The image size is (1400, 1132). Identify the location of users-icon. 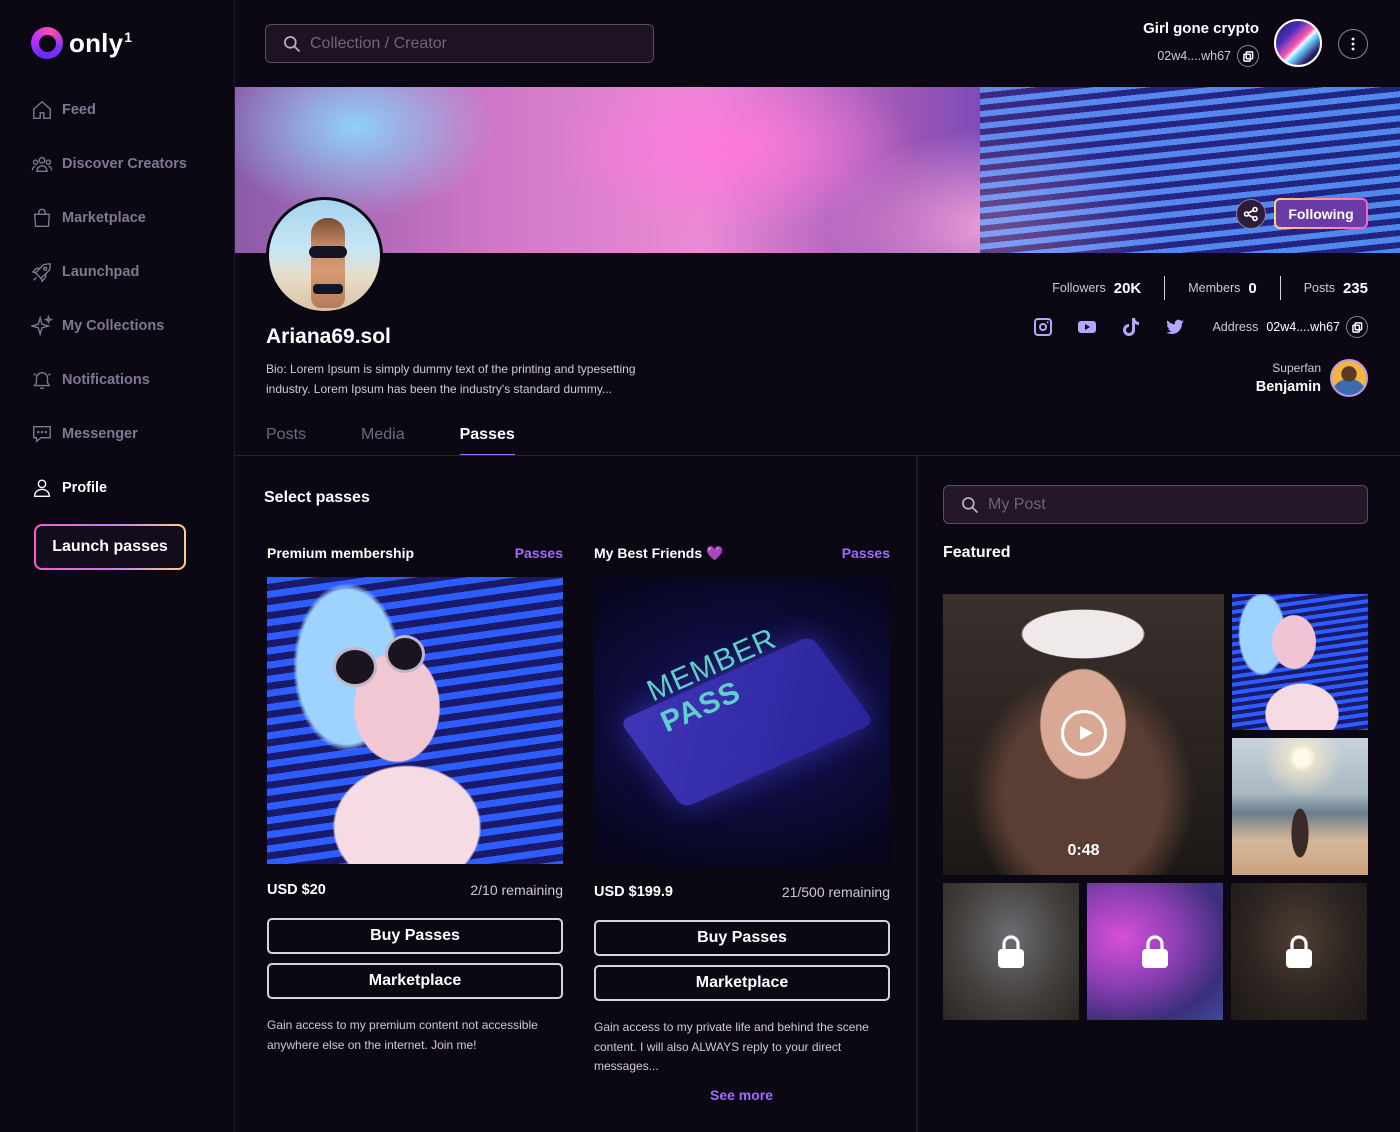
(42, 164).